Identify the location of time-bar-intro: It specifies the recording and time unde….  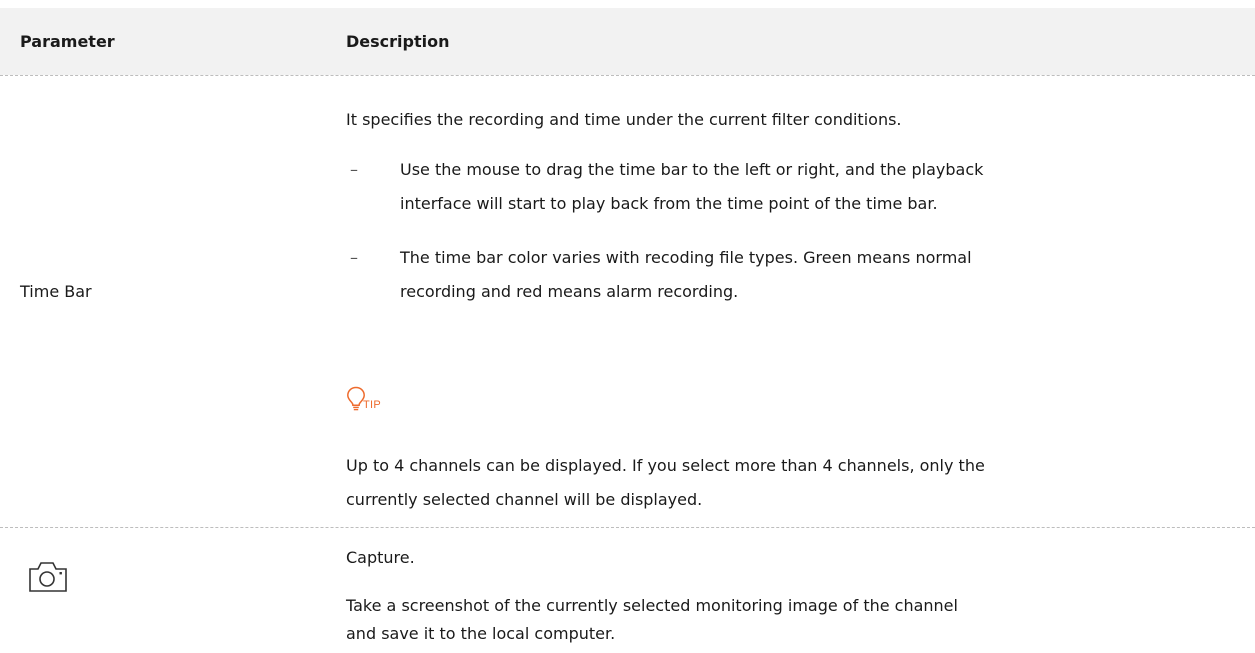
(624, 119).